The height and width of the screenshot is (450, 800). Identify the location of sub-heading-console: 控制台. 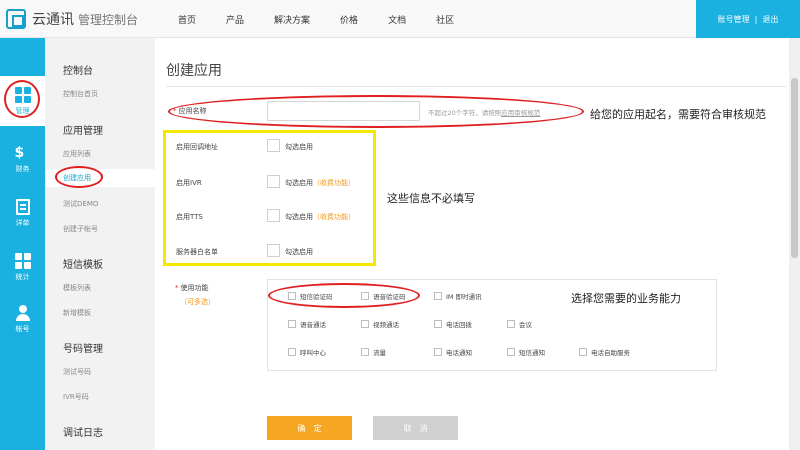
(78, 71).